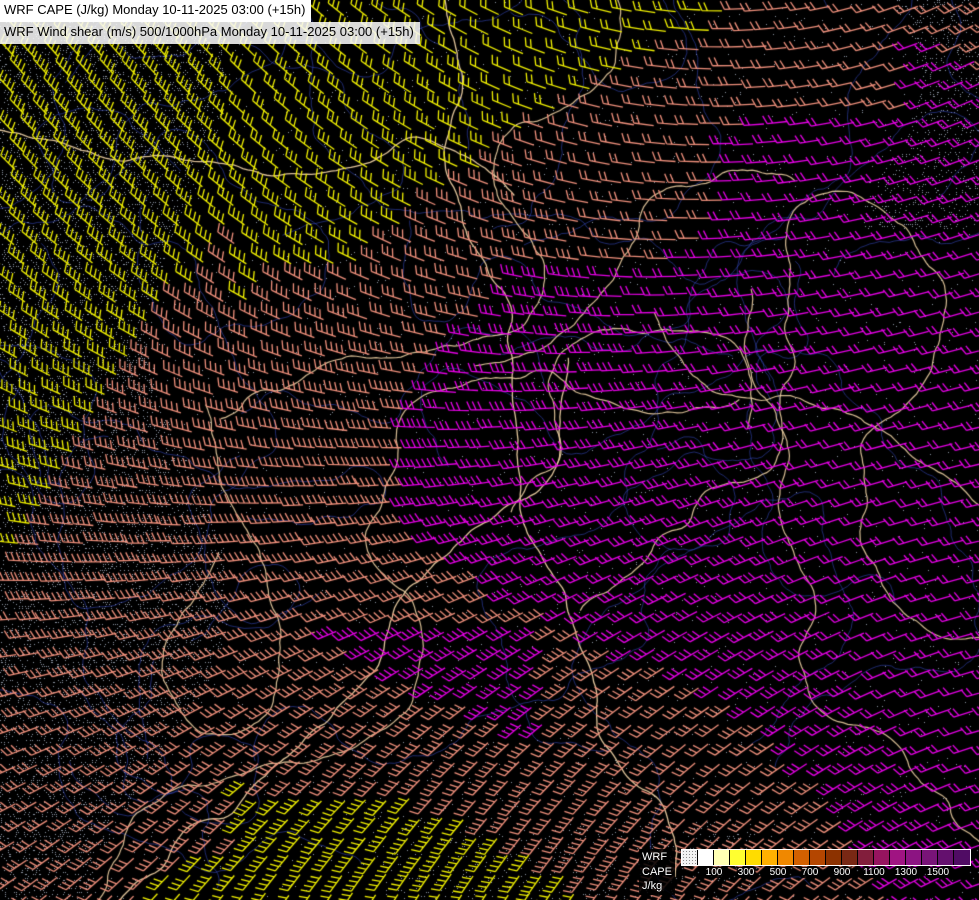 This screenshot has width=979, height=900. What do you see at coordinates (938, 873) in the screenshot?
I see `legend-tick: 1500` at bounding box center [938, 873].